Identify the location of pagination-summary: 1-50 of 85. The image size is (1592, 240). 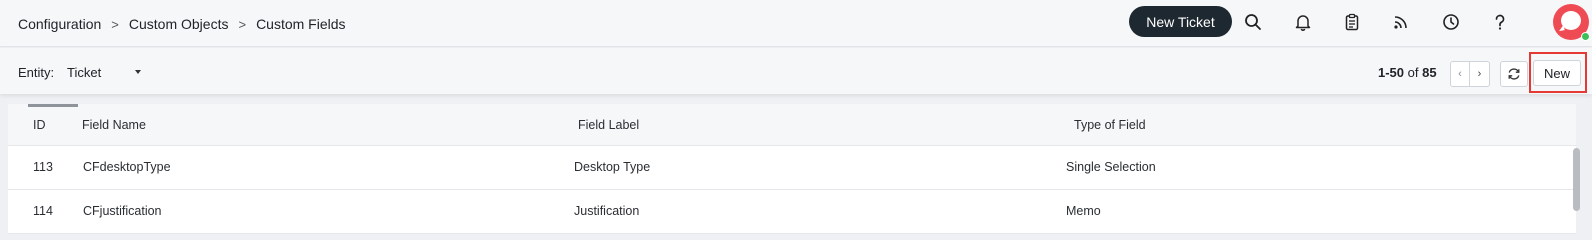
(1407, 72).